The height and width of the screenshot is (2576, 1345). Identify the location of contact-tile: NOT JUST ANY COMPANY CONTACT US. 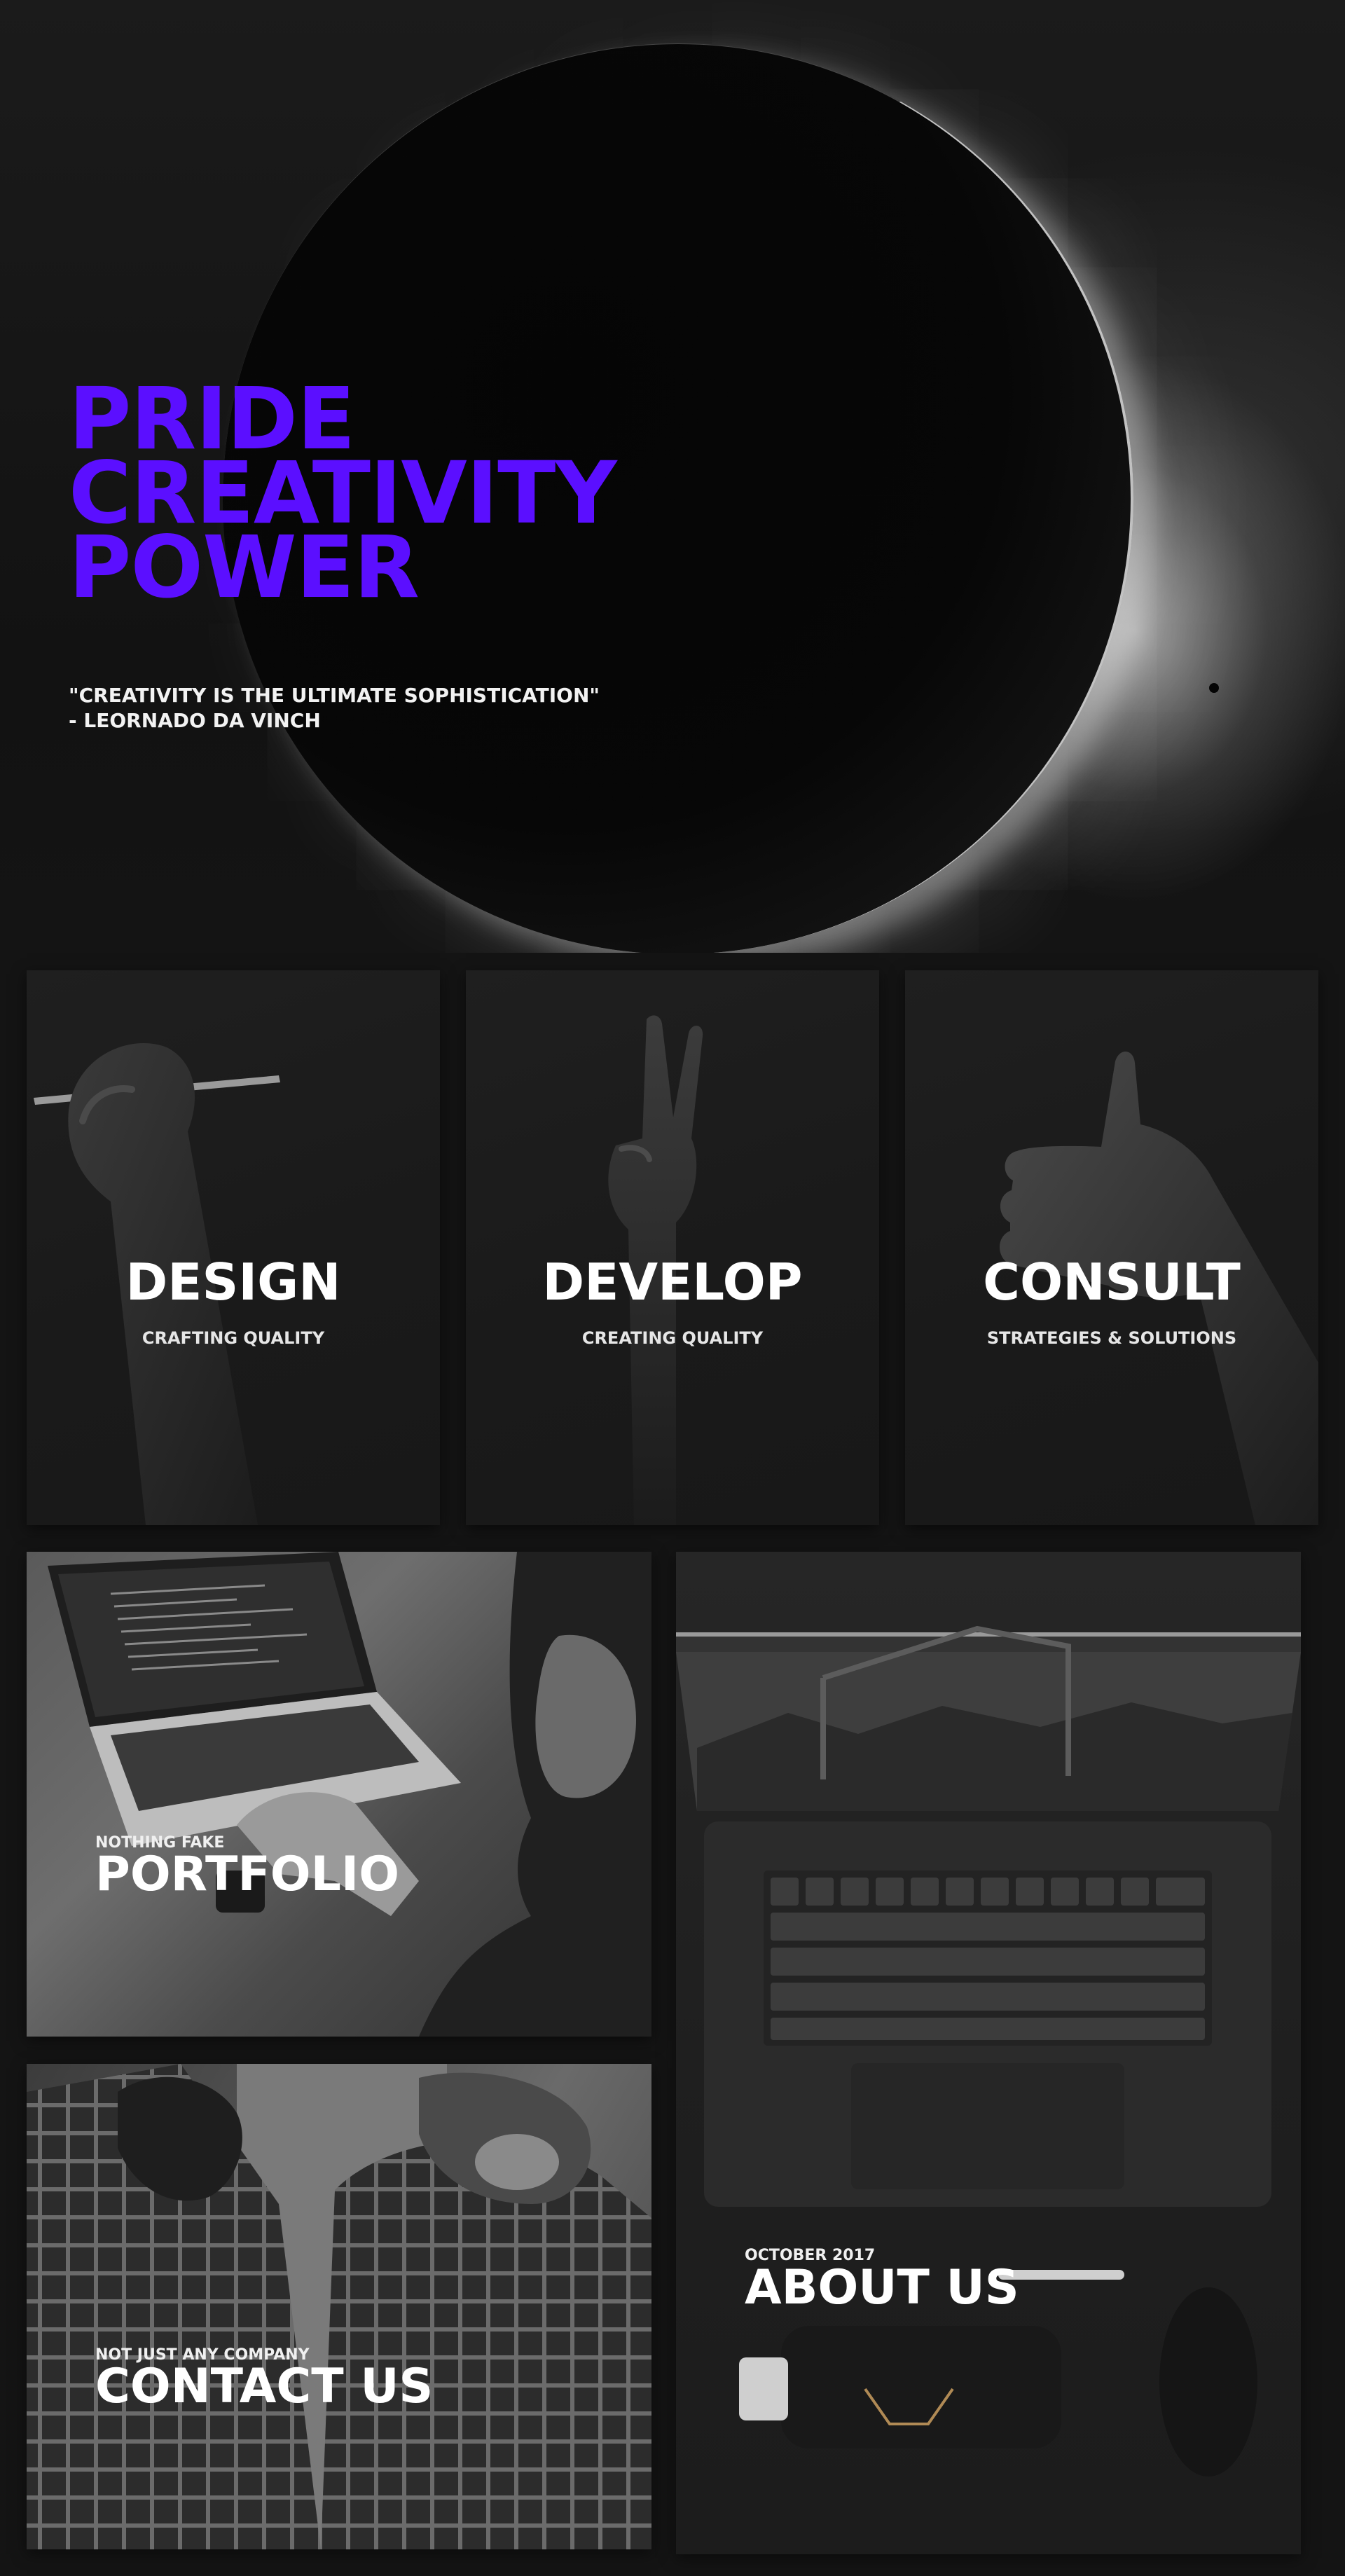
(339, 2306).